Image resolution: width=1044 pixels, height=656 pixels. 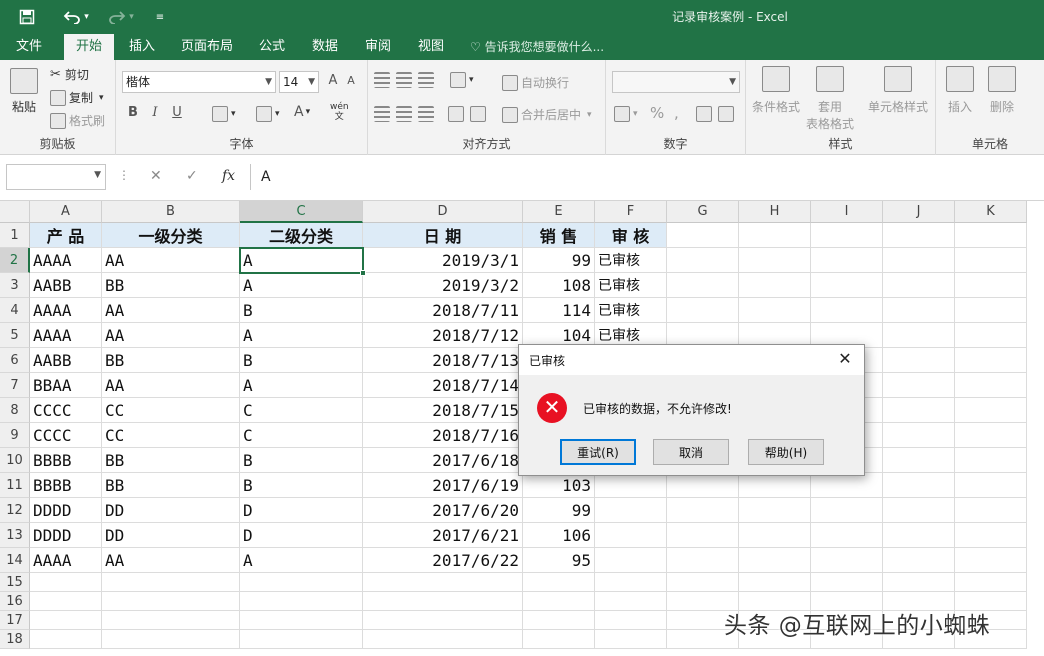 What do you see at coordinates (443, 460) in the screenshot?
I see `table-cell: 2017/6/18` at bounding box center [443, 460].